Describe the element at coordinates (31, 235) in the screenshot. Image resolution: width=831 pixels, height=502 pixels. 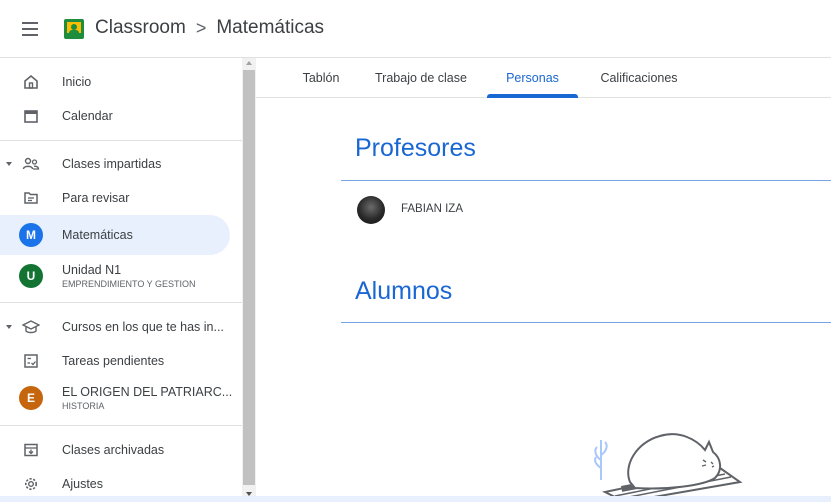
I see `class-avatar: M` at that location.